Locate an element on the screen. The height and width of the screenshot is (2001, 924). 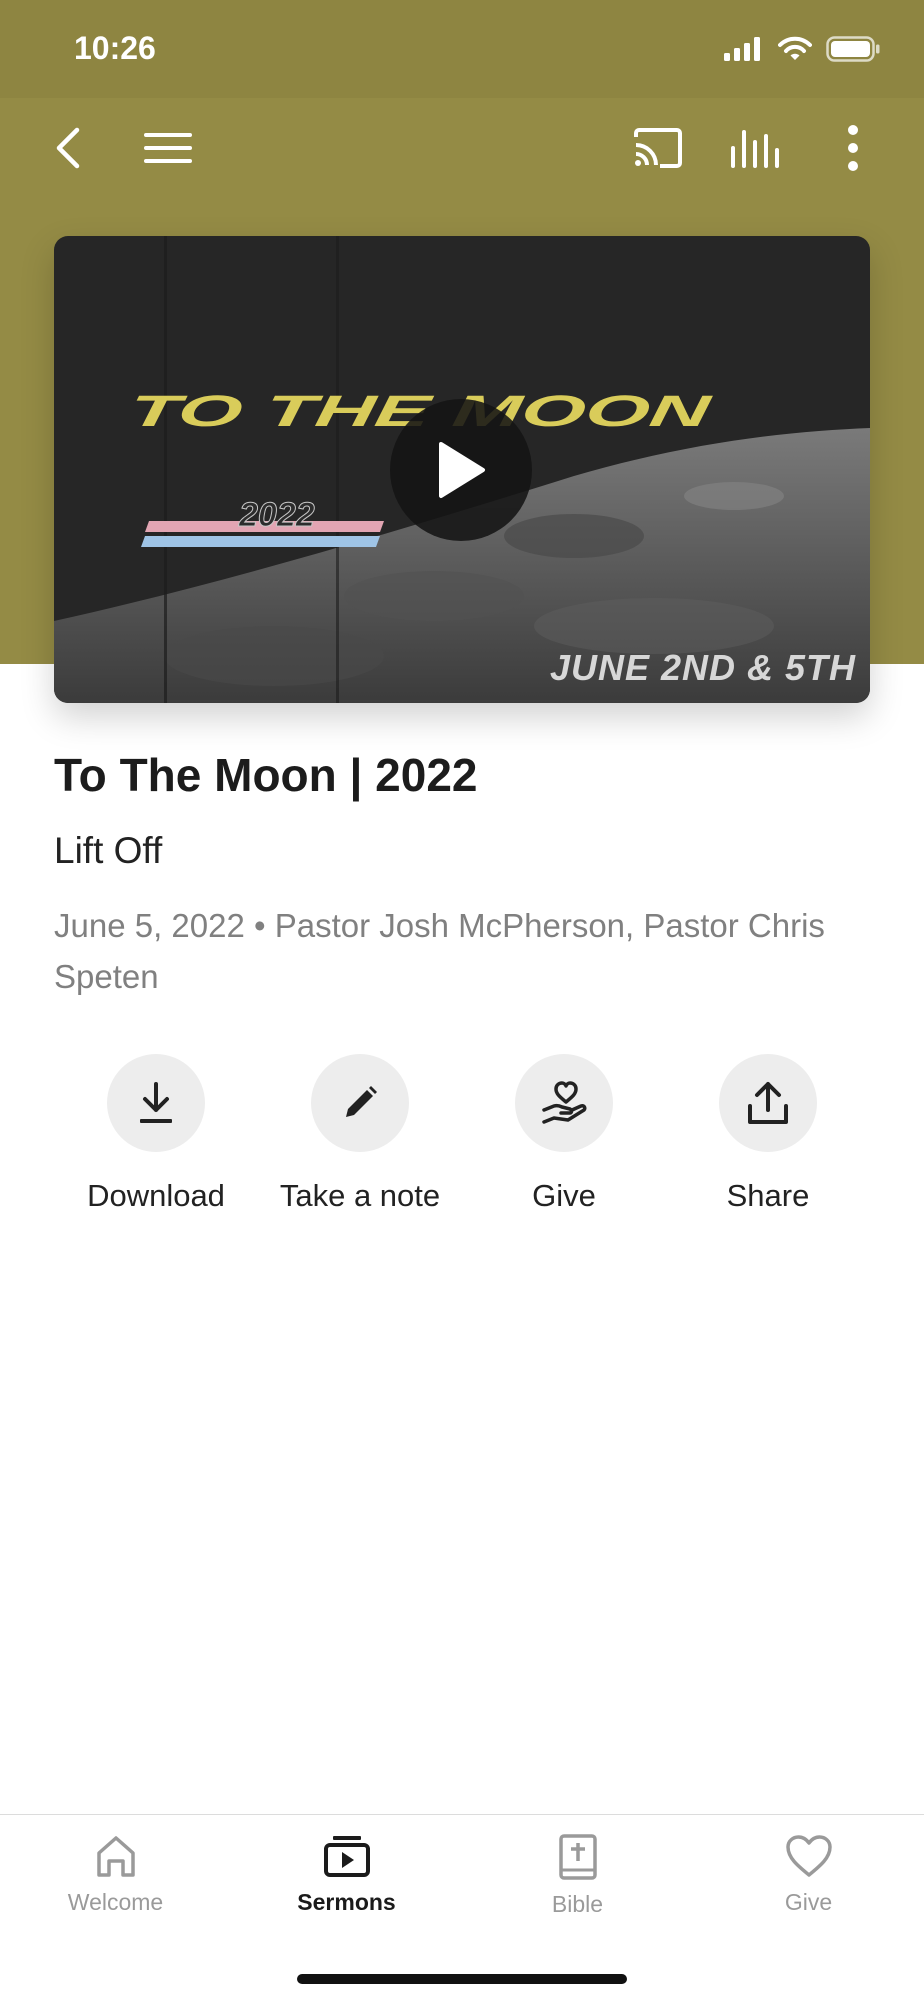
tab-sermons: Sermons is located at coordinates (346, 1874).